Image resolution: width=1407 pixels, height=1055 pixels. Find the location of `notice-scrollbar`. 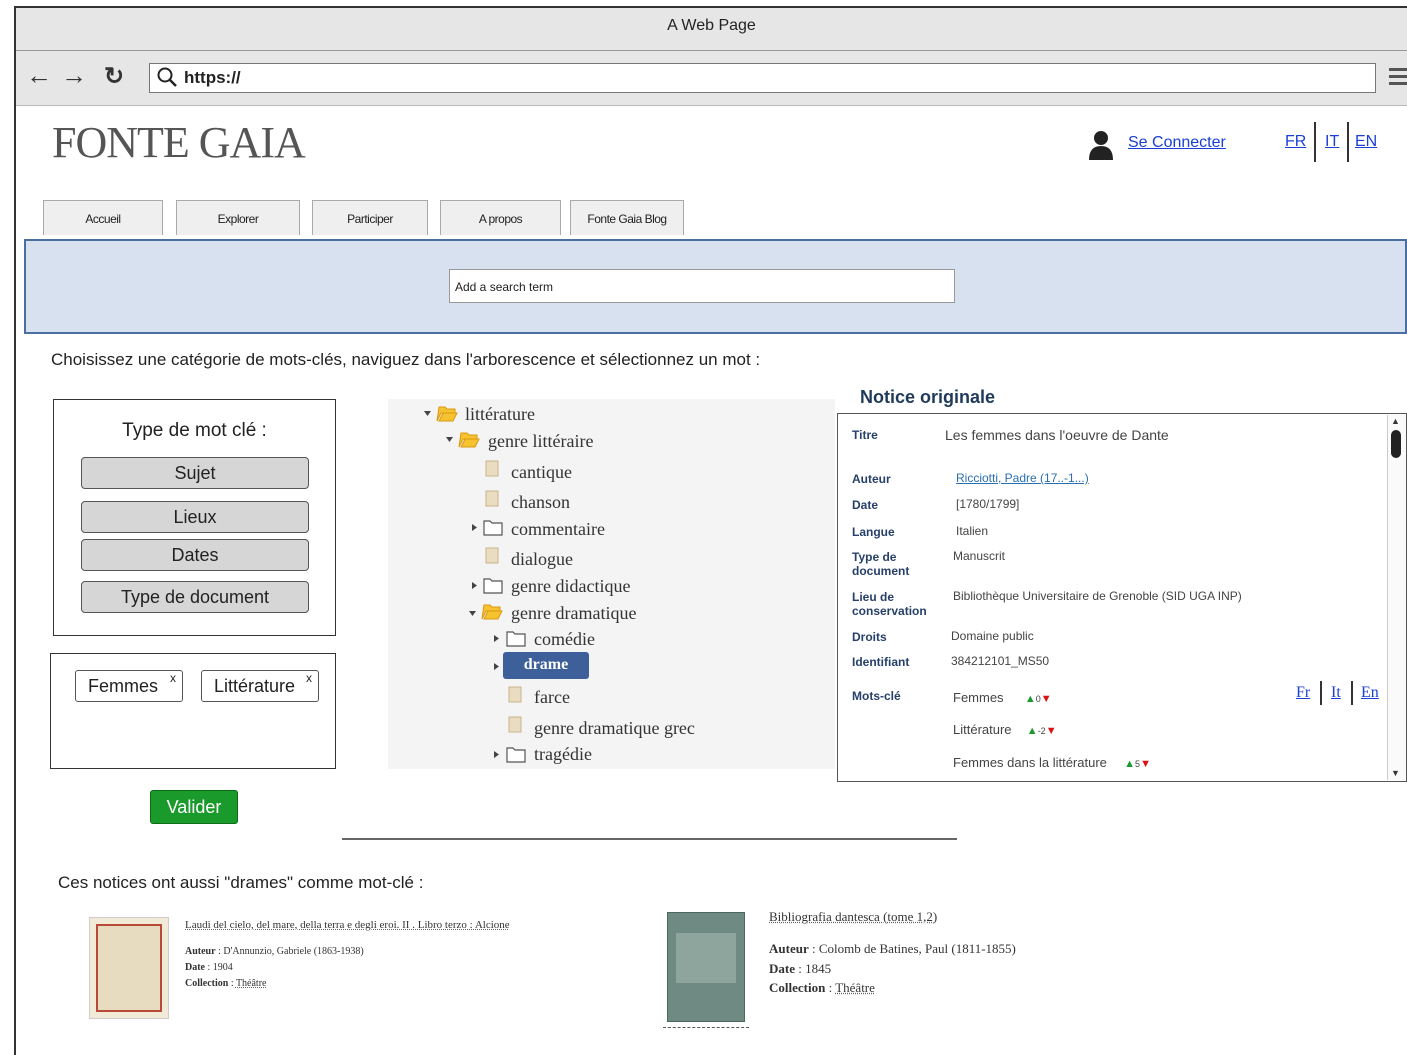

notice-scrollbar is located at coordinates (1396, 597).